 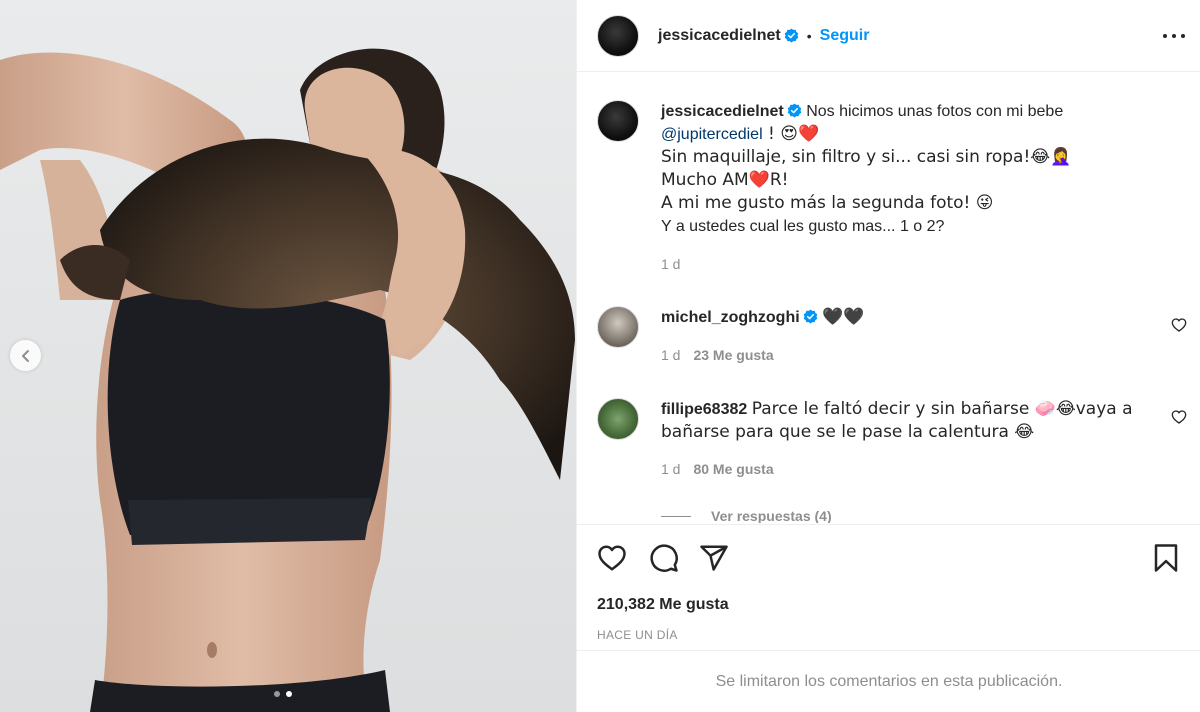 I want to click on chevron-left-icon, so click(x=25, y=355).